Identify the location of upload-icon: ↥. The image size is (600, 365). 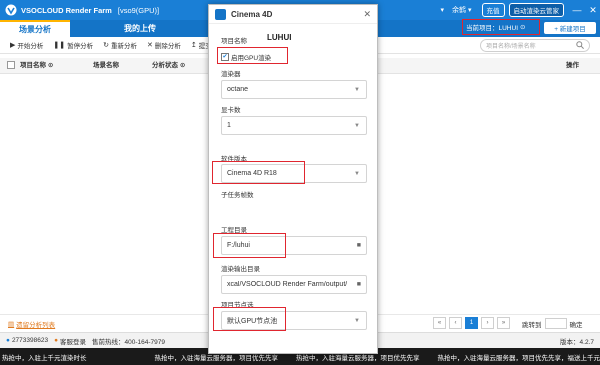
(193, 45).